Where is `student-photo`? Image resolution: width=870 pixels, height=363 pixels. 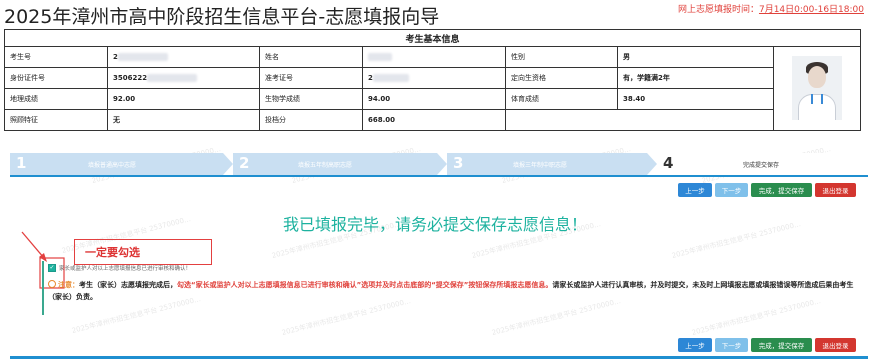
student-photo is located at coordinates (817, 87).